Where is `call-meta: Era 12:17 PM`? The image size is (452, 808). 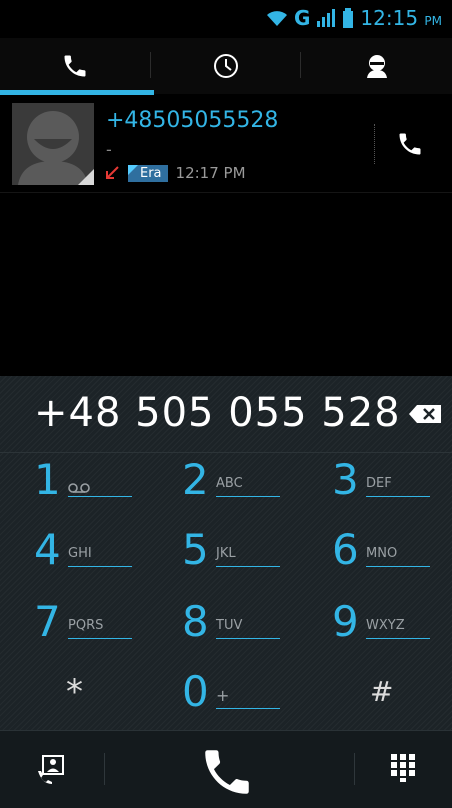 call-meta: Era 12:17 PM is located at coordinates (175, 173).